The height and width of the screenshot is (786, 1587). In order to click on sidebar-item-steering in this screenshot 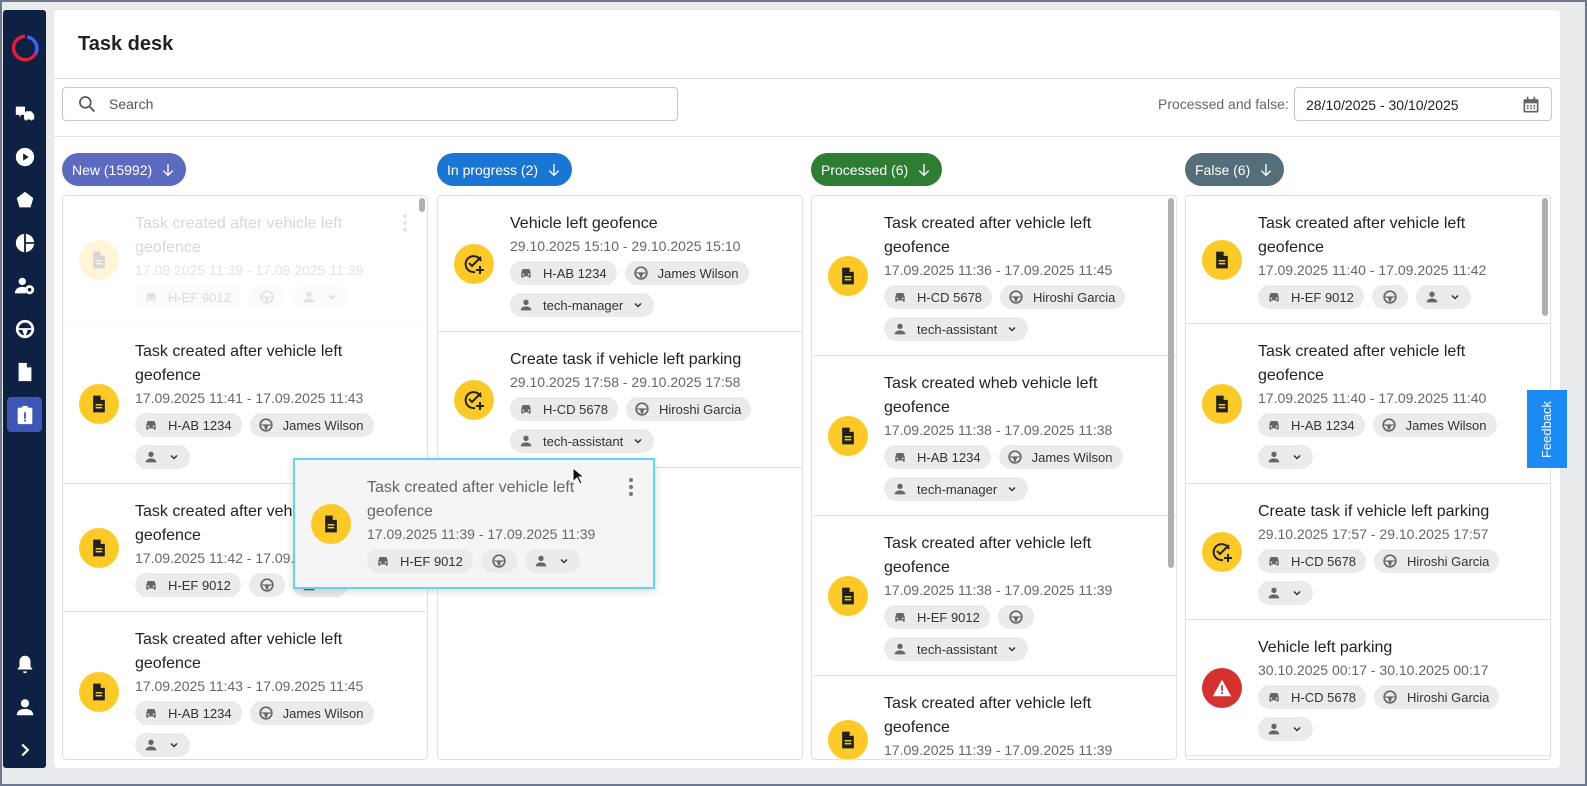, I will do `click(24, 328)`.